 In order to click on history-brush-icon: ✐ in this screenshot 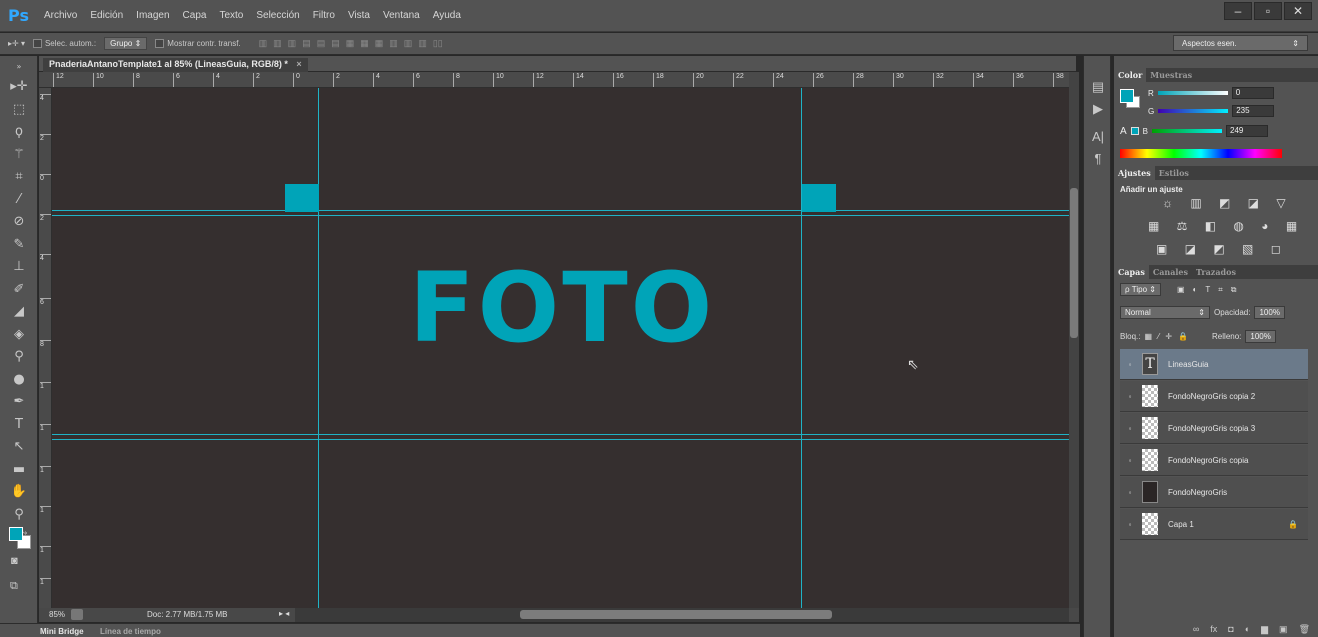, I will do `click(19, 290)`.